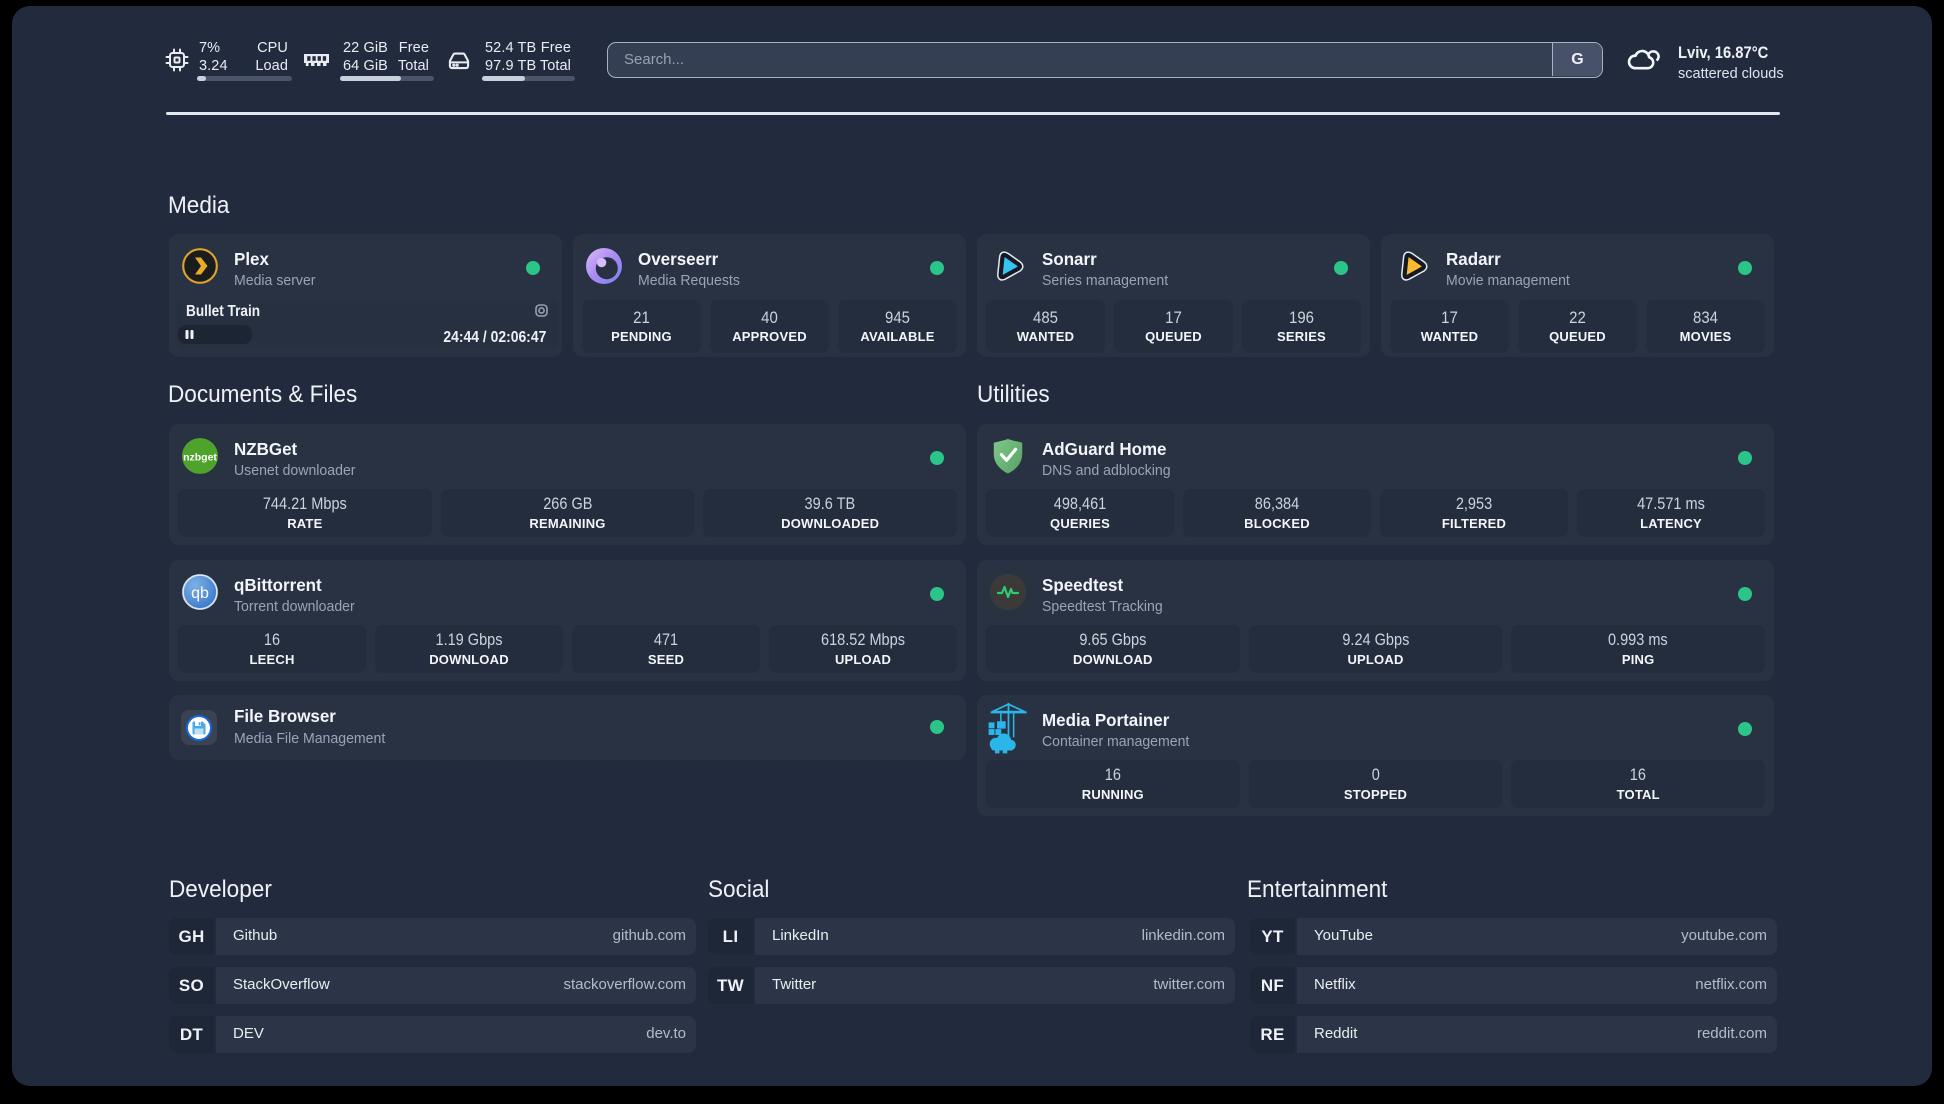 Image resolution: width=1944 pixels, height=1104 pixels. I want to click on svg-text: nzbget, so click(200, 458).